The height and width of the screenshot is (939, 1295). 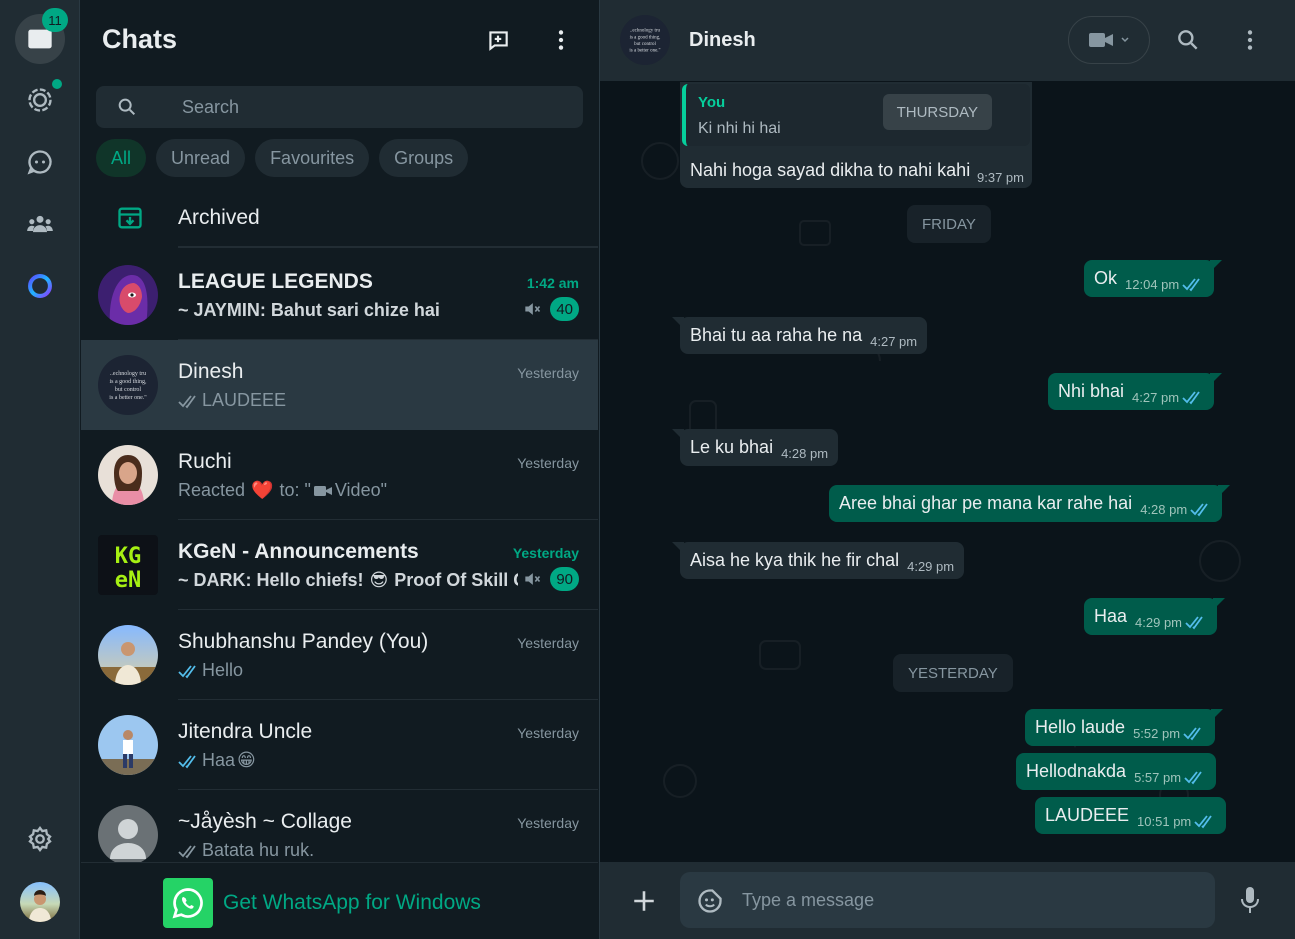 I want to click on filter-unread: Unread, so click(x=201, y=158).